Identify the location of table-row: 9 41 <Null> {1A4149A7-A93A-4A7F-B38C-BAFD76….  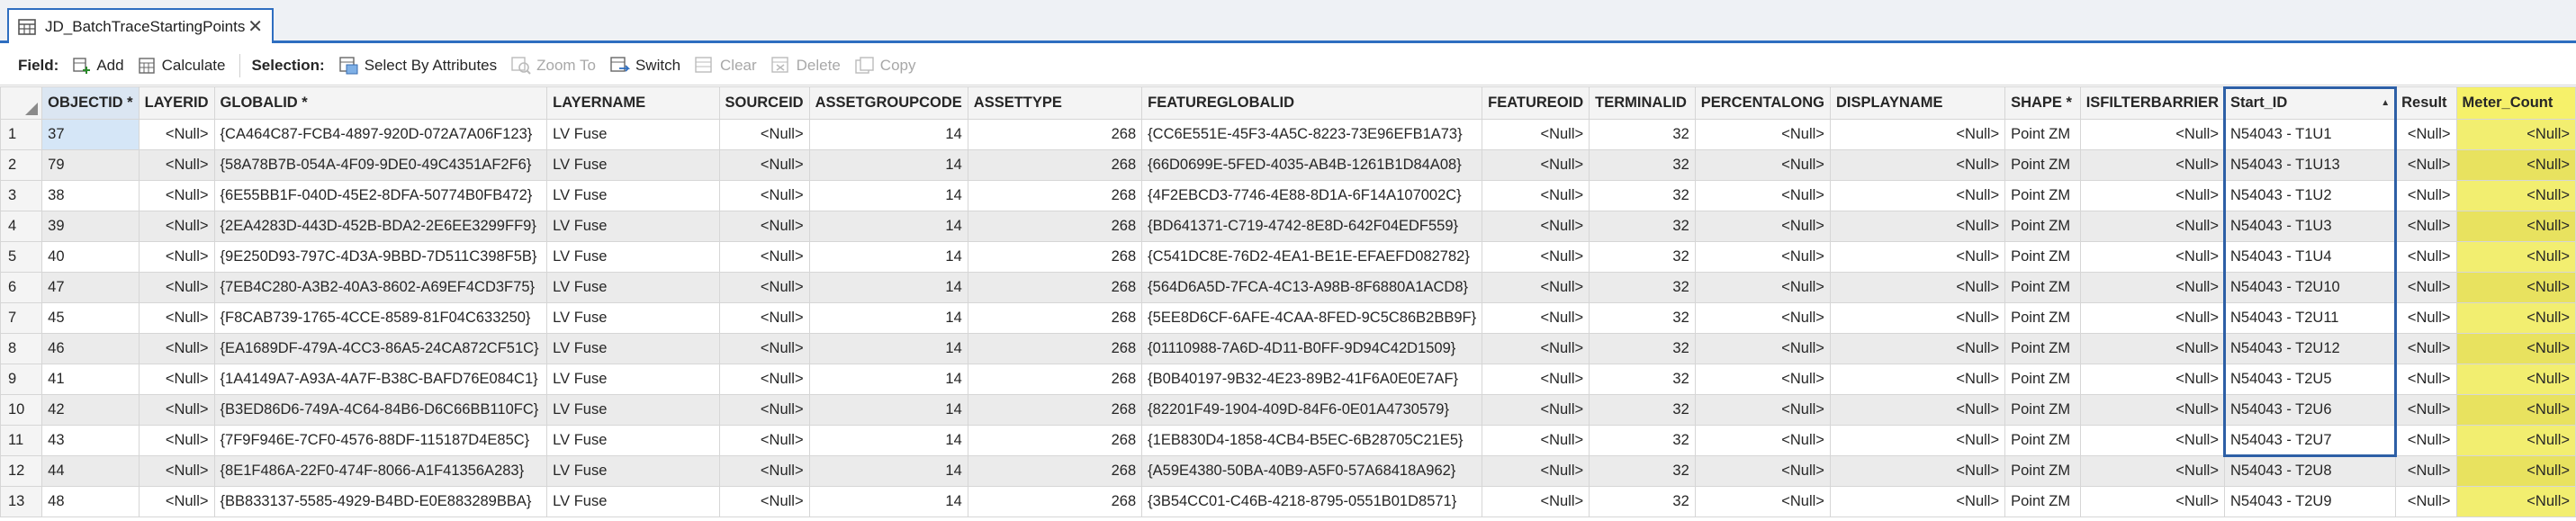
(1288, 379).